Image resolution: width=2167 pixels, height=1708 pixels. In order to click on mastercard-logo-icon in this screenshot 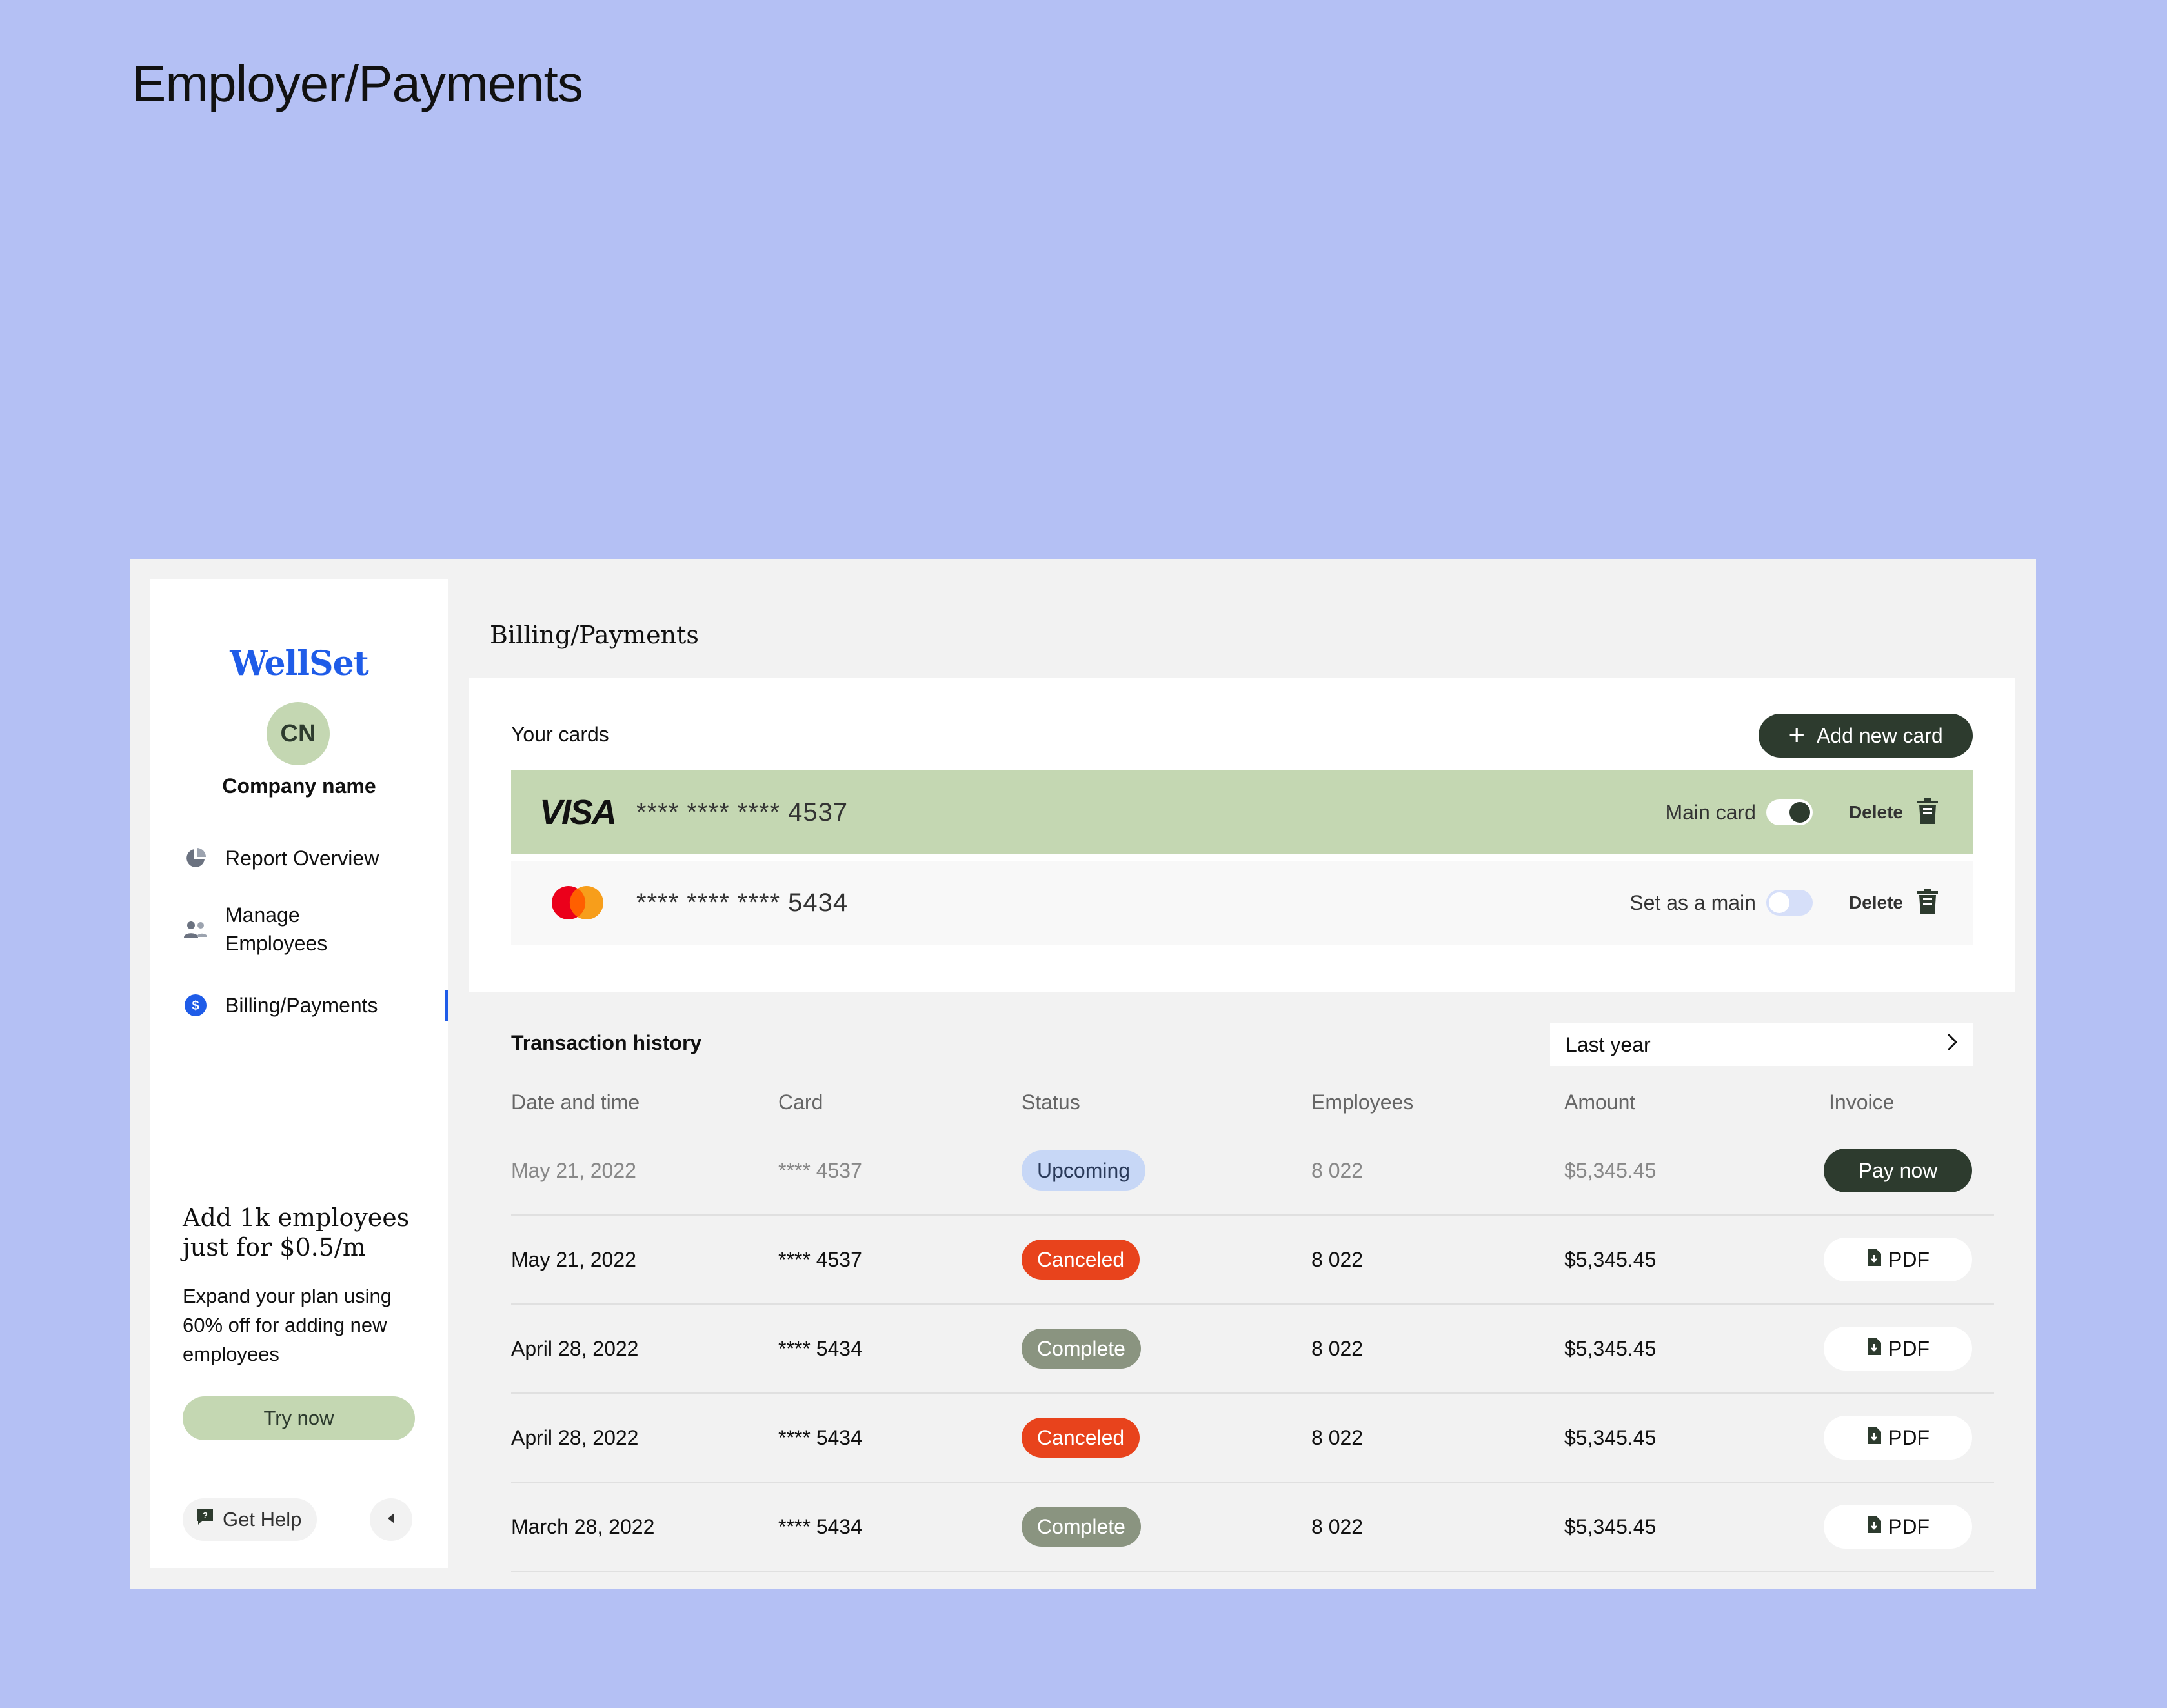, I will do `click(577, 902)`.